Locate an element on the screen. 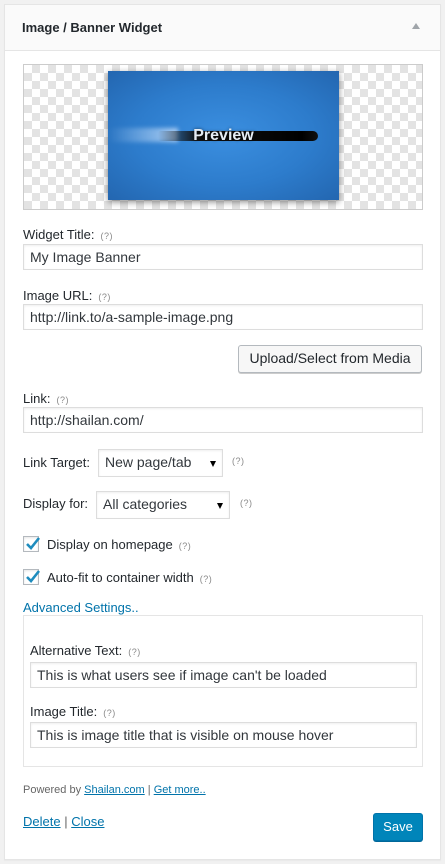  auto-fit-row: Auto-fit to container width (?) is located at coordinates (129, 577).